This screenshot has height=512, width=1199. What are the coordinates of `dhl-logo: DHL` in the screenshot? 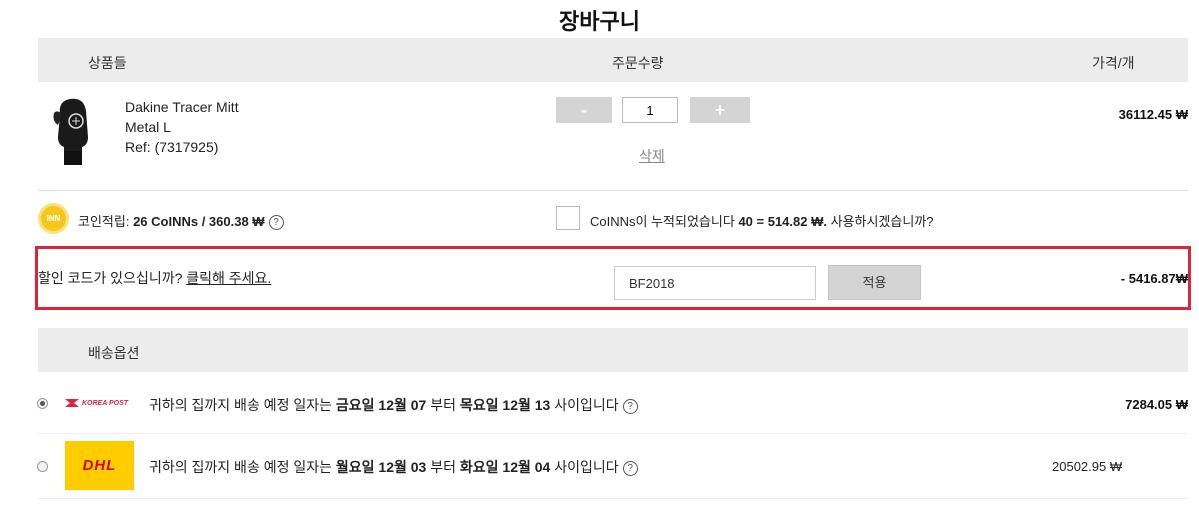 It's located at (99, 465).